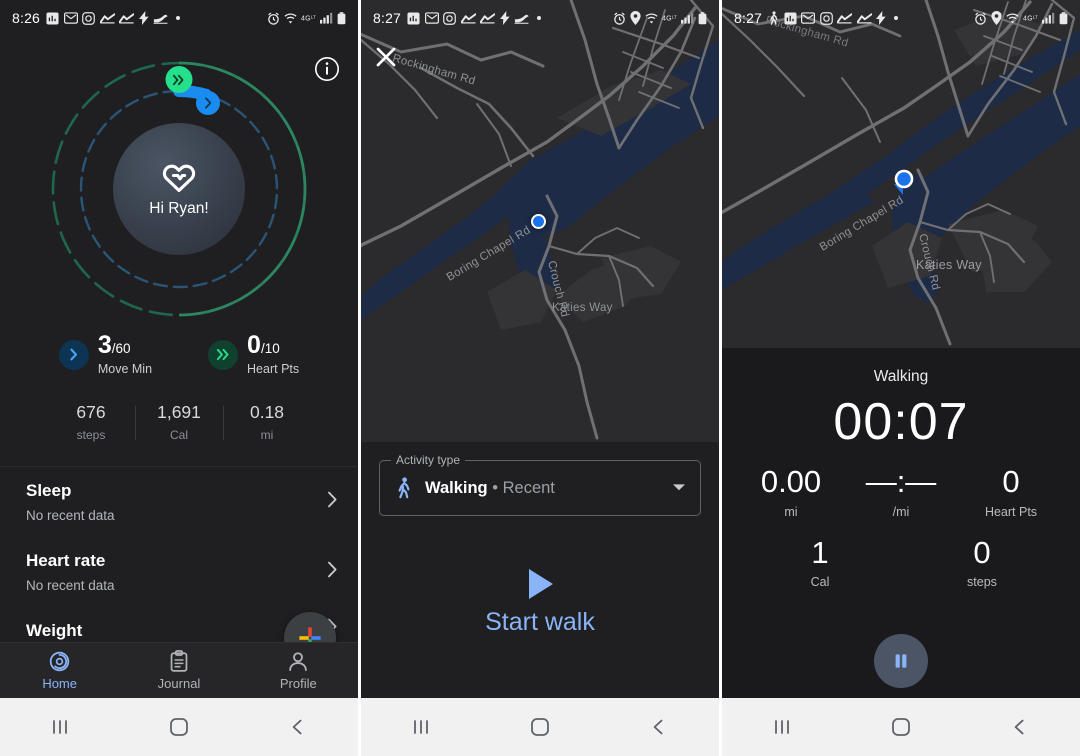  I want to click on status-bar-screen1: 8:26 4GLTE, so click(179, 18).